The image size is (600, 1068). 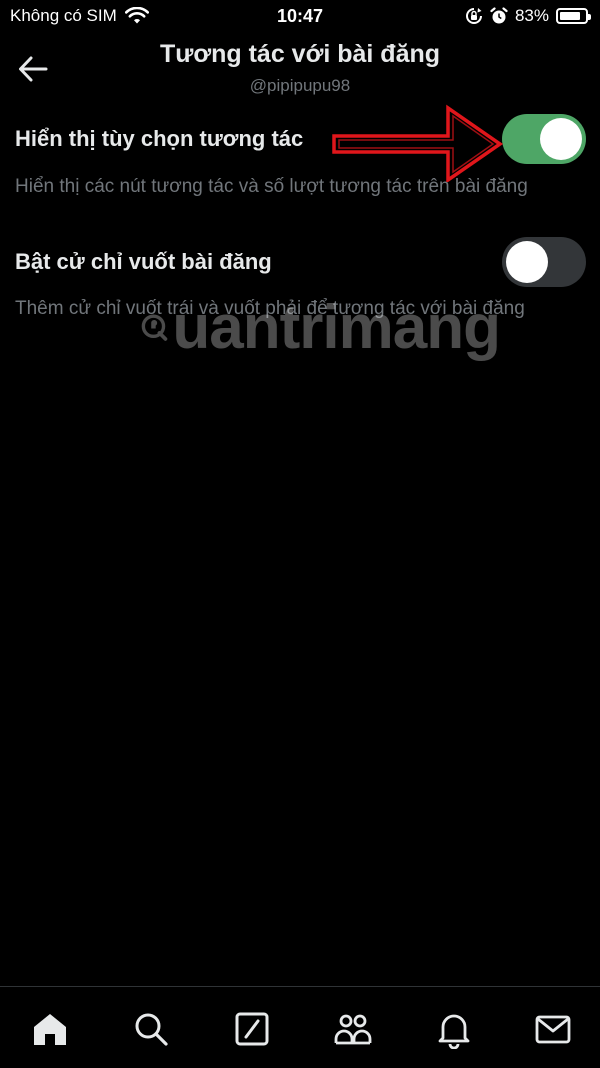 What do you see at coordinates (473, 16) in the screenshot?
I see `rotation-lock-icon` at bounding box center [473, 16].